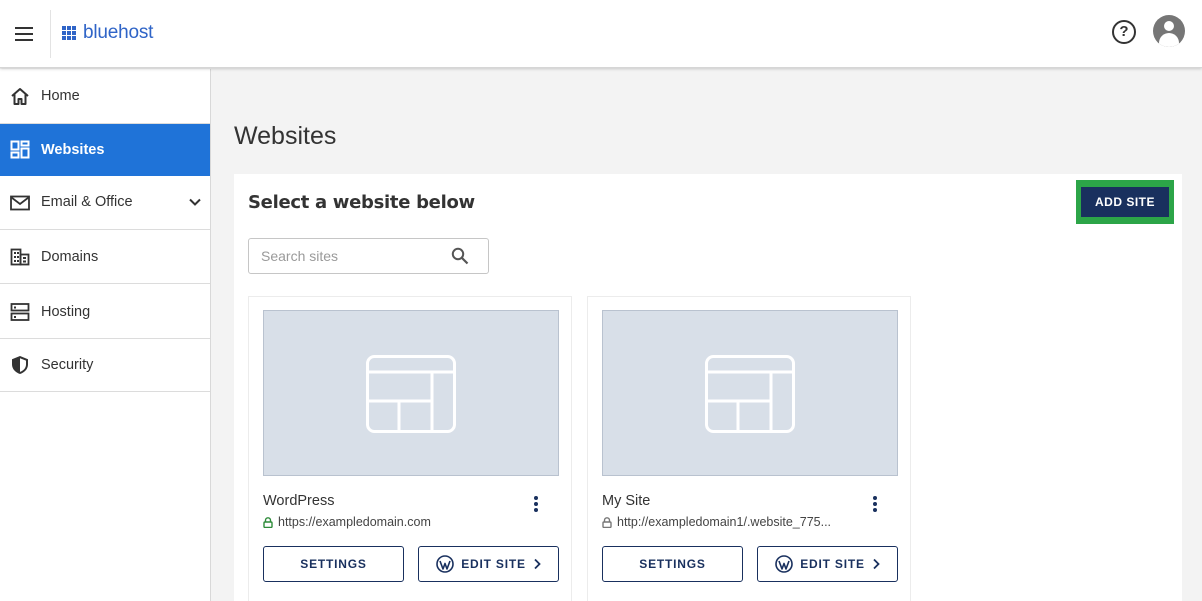  Describe the element at coordinates (105, 365) in the screenshot. I see `sidebar-item-security: Security` at that location.